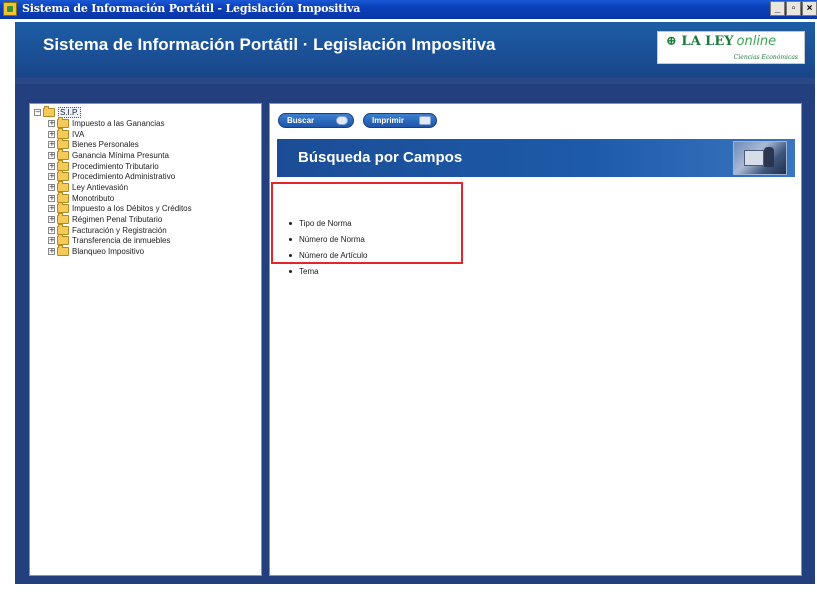 This screenshot has height=597, width=817. I want to click on tree-item-label: Blanqueo Impositivo, so click(108, 251).